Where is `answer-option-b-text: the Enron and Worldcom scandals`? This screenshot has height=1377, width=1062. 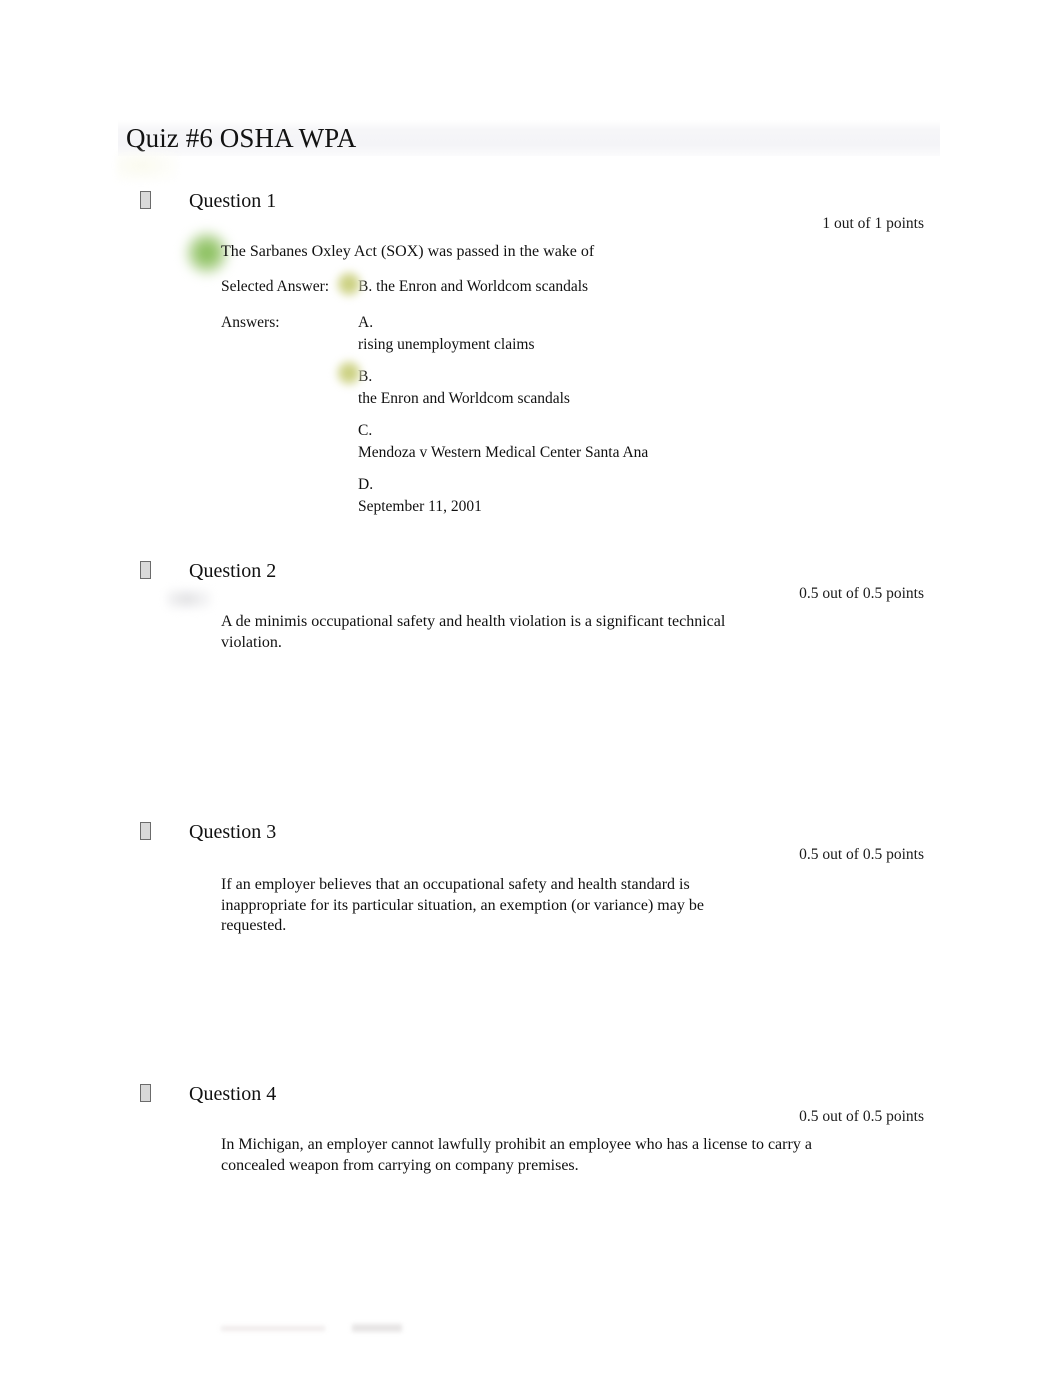
answer-option-b-text: the Enron and Worldcom scandals is located at coordinates (464, 398).